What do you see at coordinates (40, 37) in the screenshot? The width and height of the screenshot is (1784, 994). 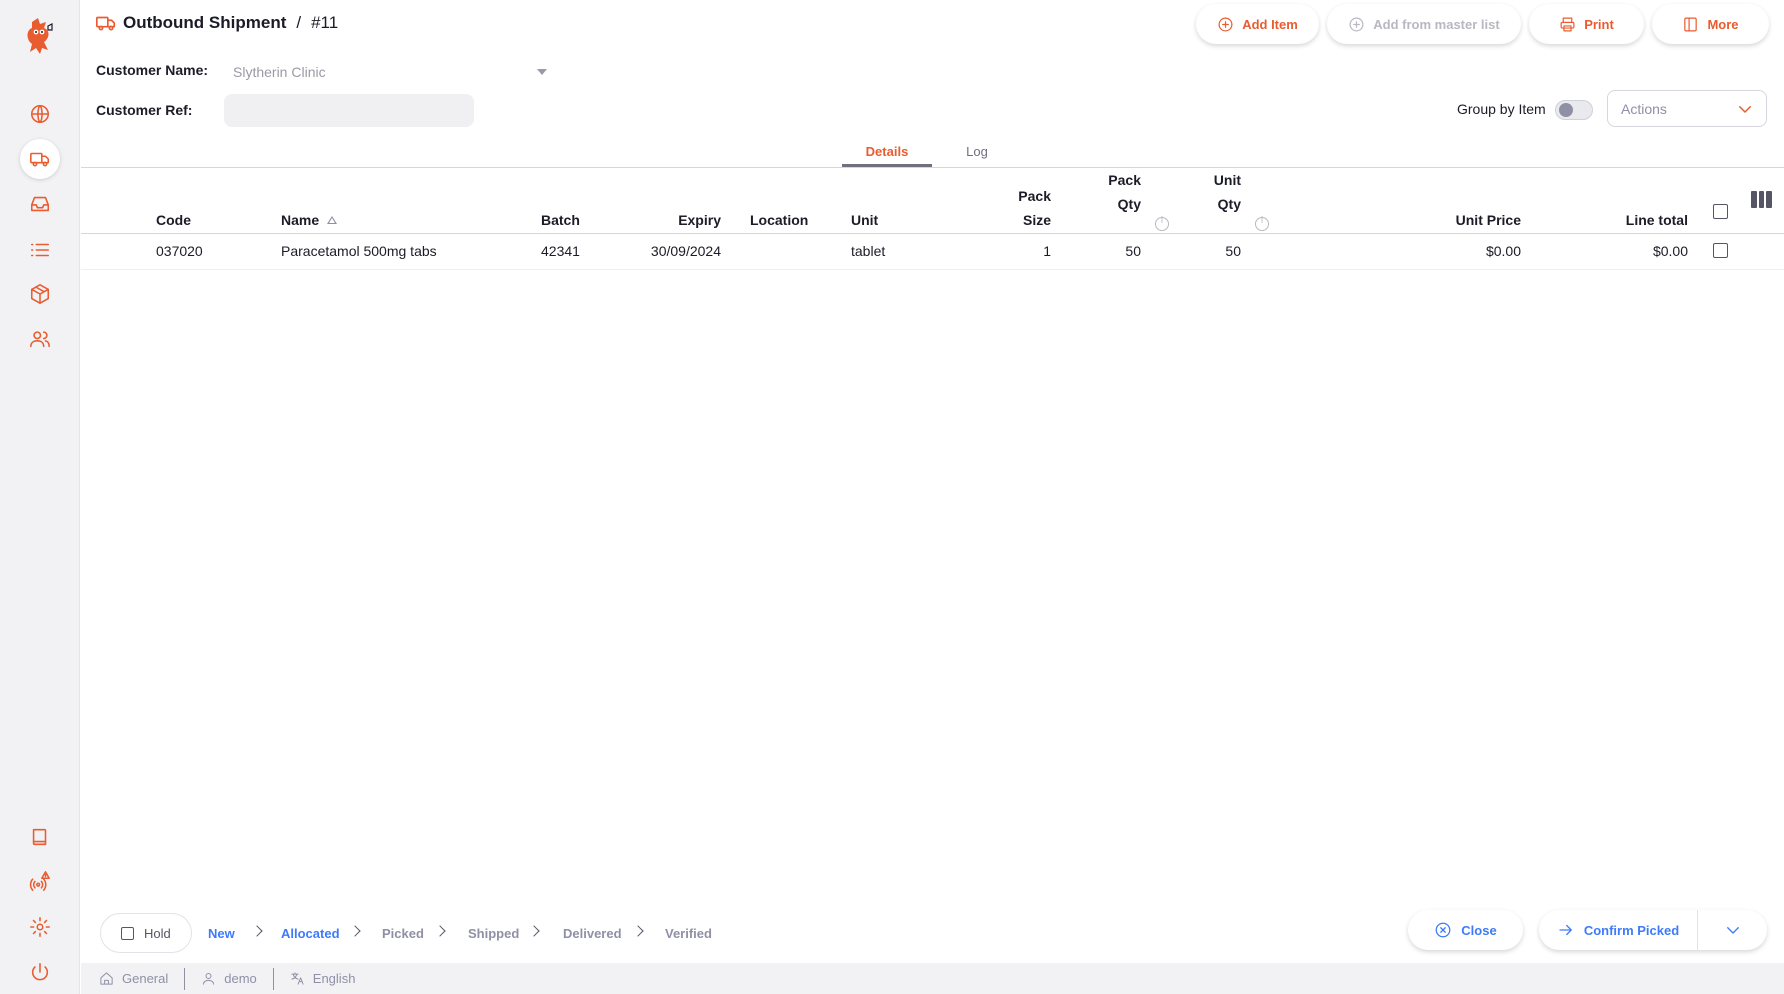 I see `owl-logo-icon` at bounding box center [40, 37].